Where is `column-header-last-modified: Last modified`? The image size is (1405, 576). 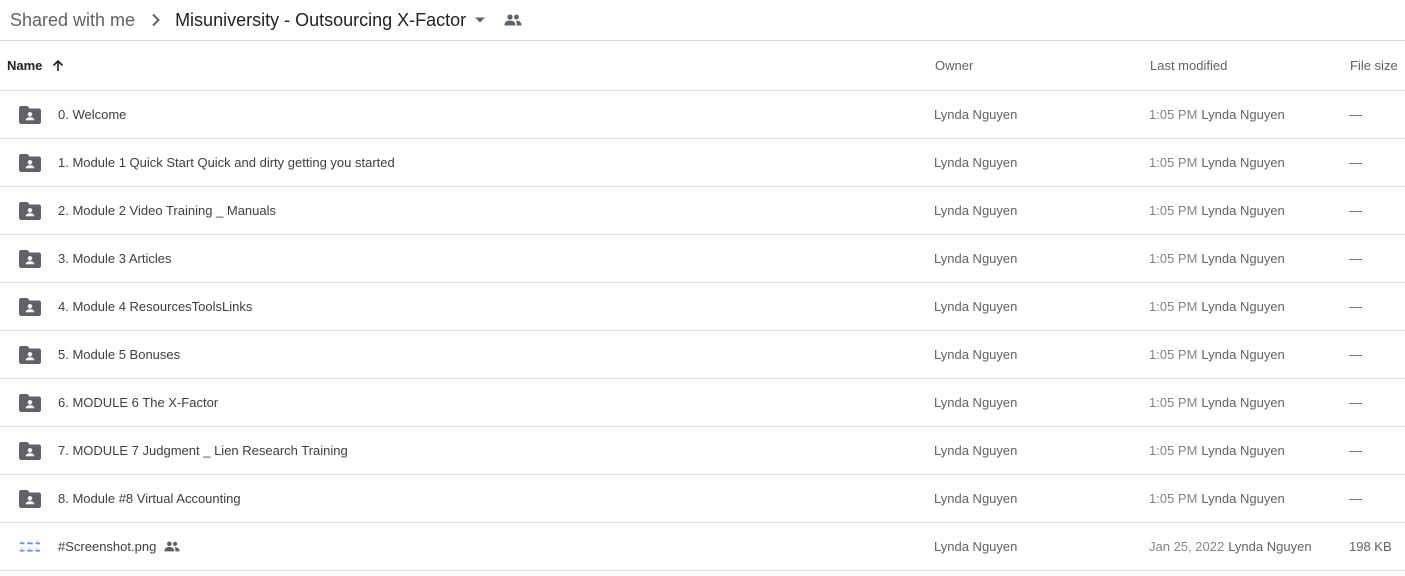 column-header-last-modified: Last modified is located at coordinates (1188, 65).